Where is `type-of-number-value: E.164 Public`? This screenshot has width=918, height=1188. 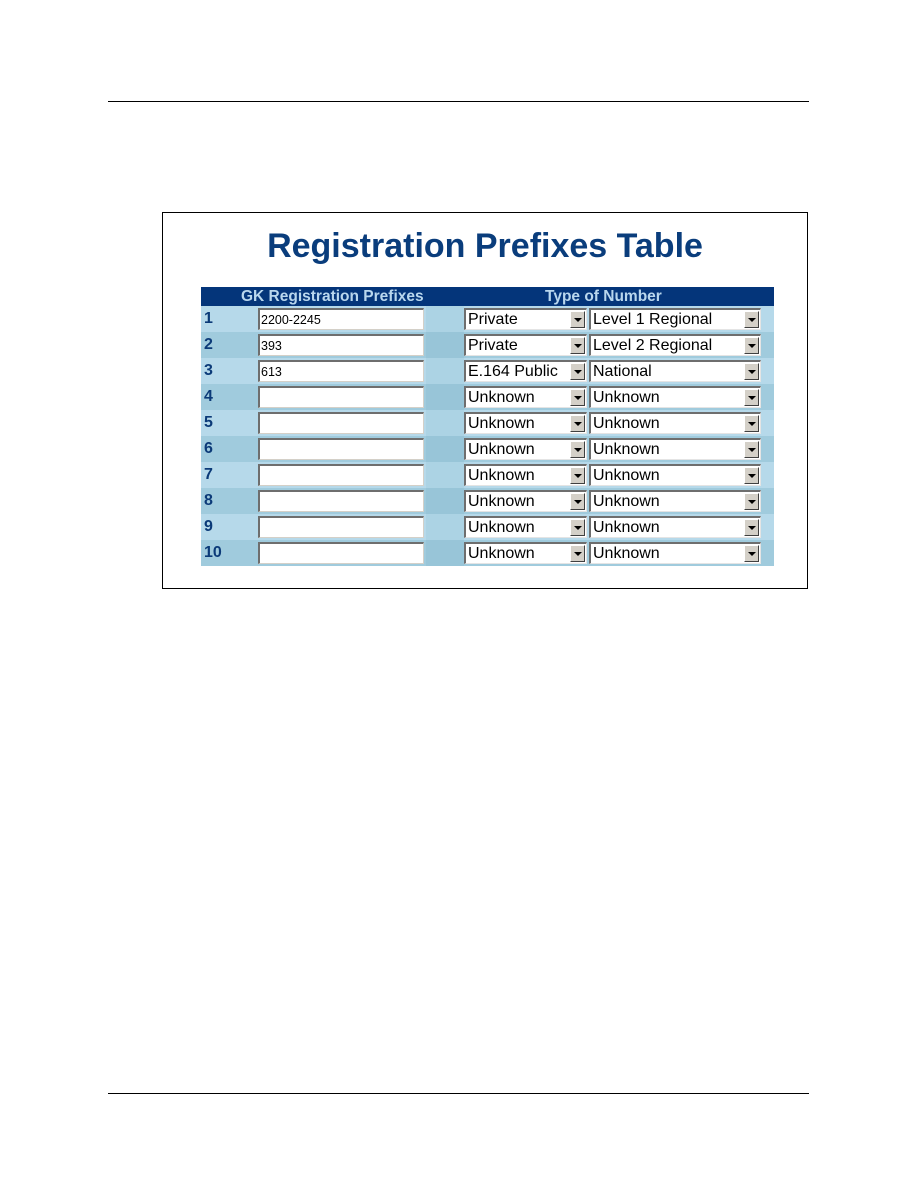 type-of-number-value: E.164 Public is located at coordinates (513, 371).